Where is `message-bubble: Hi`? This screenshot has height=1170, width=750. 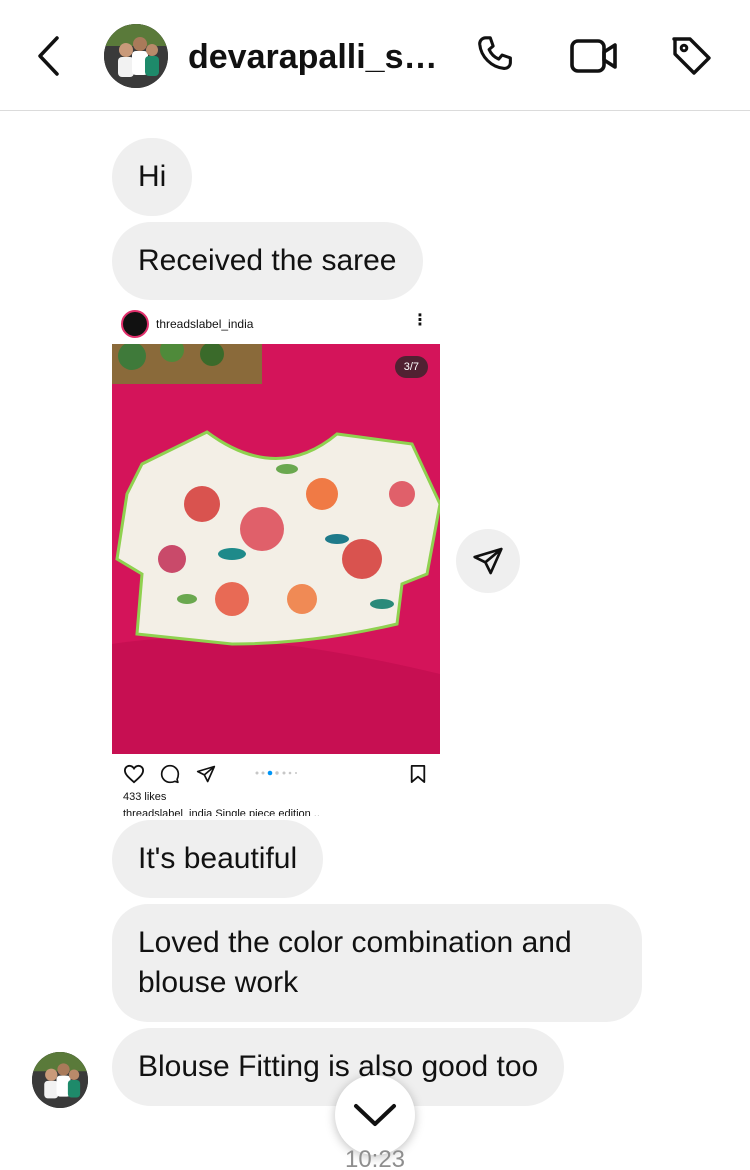
message-bubble: Hi is located at coordinates (152, 177).